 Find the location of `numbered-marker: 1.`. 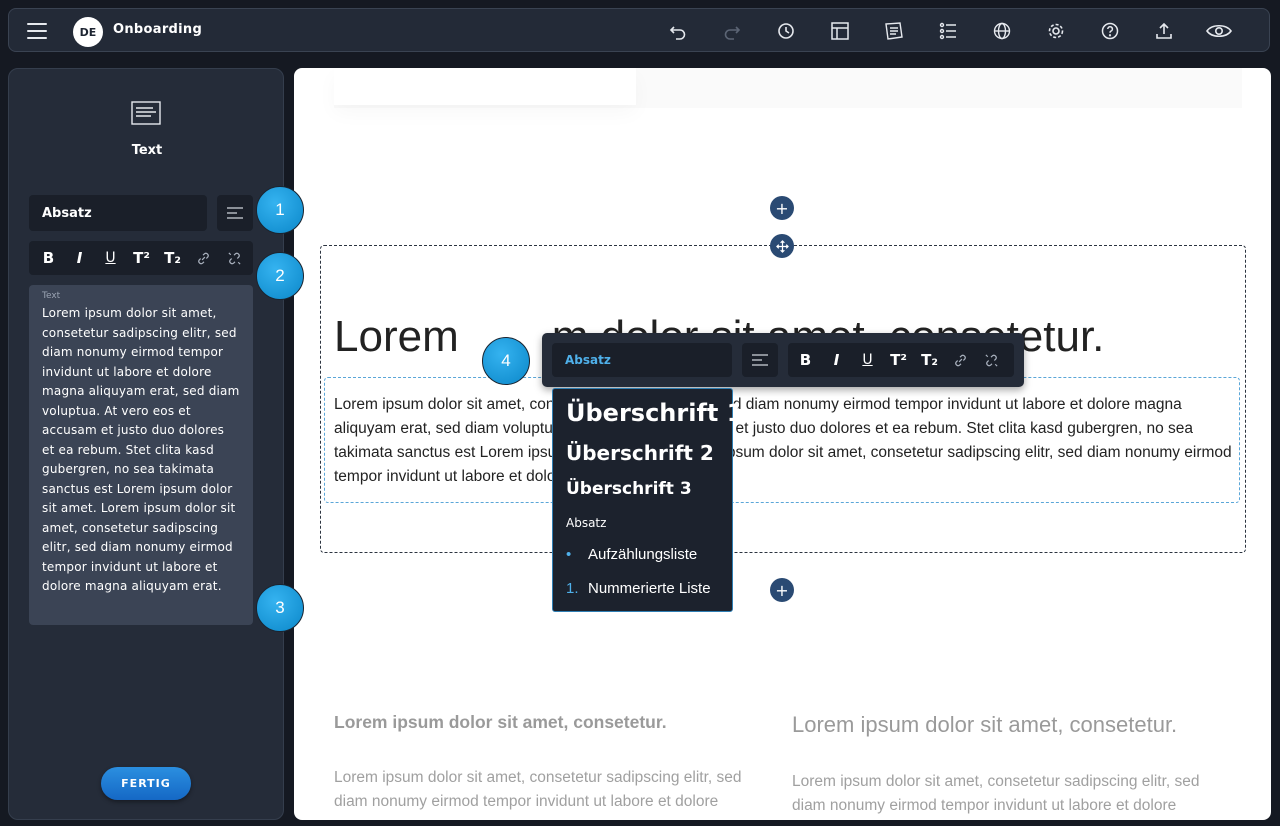

numbered-marker: 1. is located at coordinates (572, 588).